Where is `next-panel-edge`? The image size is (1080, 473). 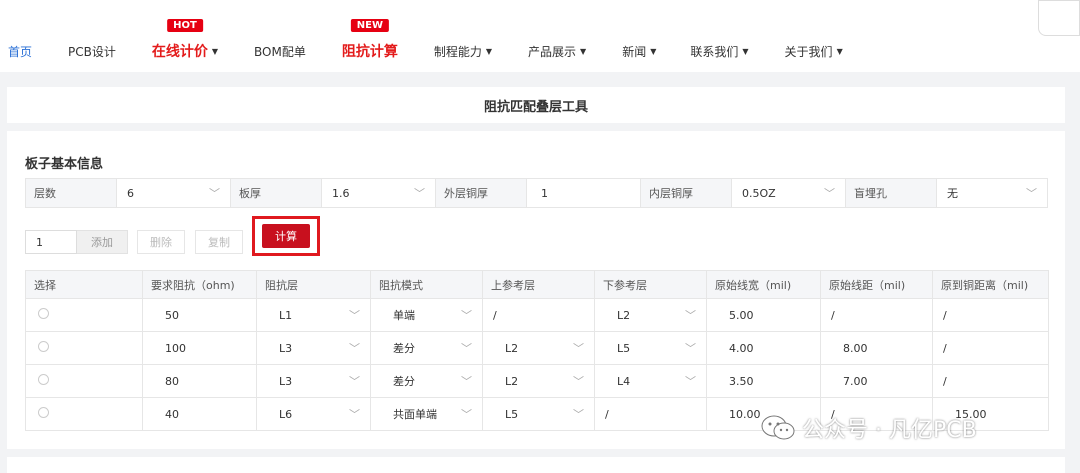
next-panel-edge is located at coordinates (536, 465).